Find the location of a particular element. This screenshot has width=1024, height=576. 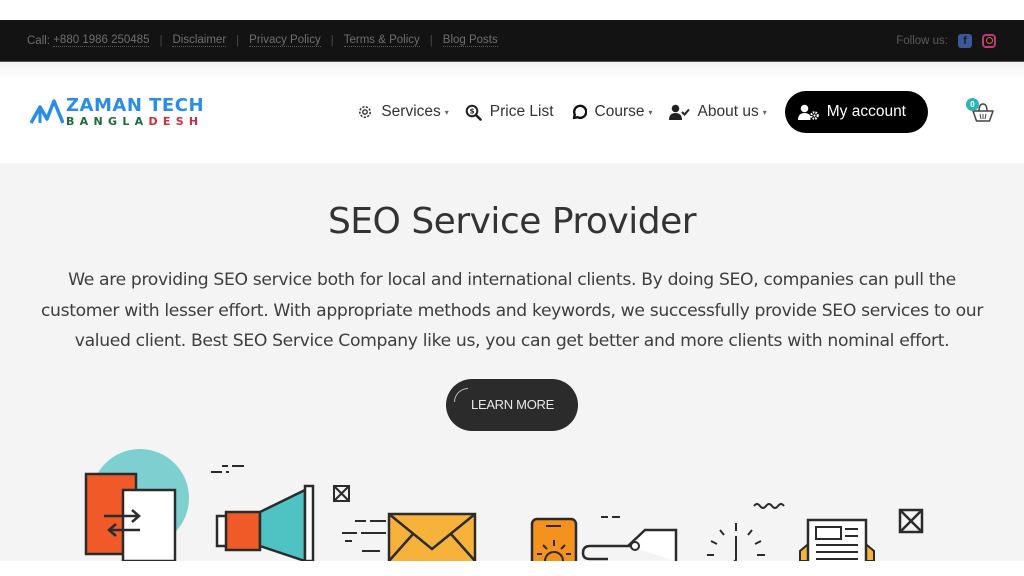

megaphone-icon is located at coordinates (263, 513).